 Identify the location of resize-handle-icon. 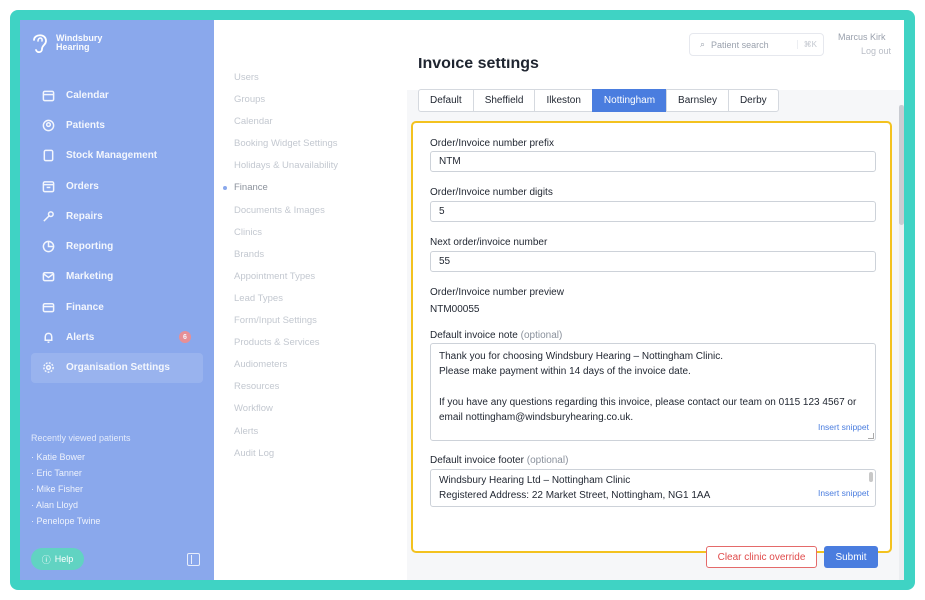
(871, 436).